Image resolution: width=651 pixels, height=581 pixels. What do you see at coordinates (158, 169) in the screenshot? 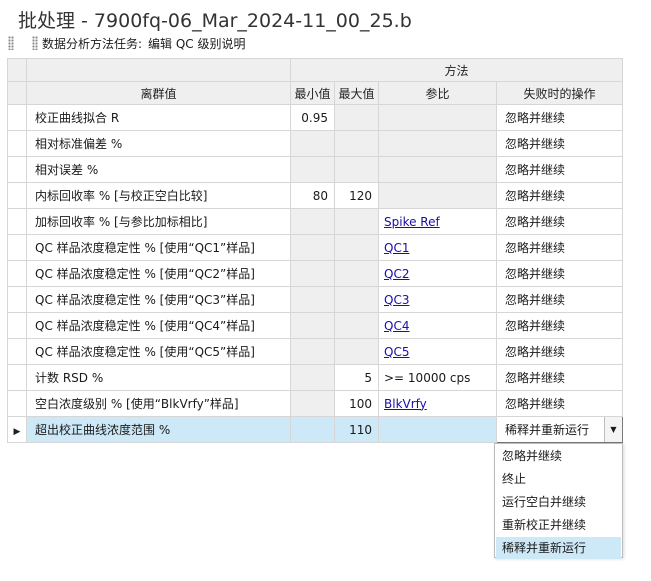
I see `outlier-name-cell: 相对误差 %` at bounding box center [158, 169].